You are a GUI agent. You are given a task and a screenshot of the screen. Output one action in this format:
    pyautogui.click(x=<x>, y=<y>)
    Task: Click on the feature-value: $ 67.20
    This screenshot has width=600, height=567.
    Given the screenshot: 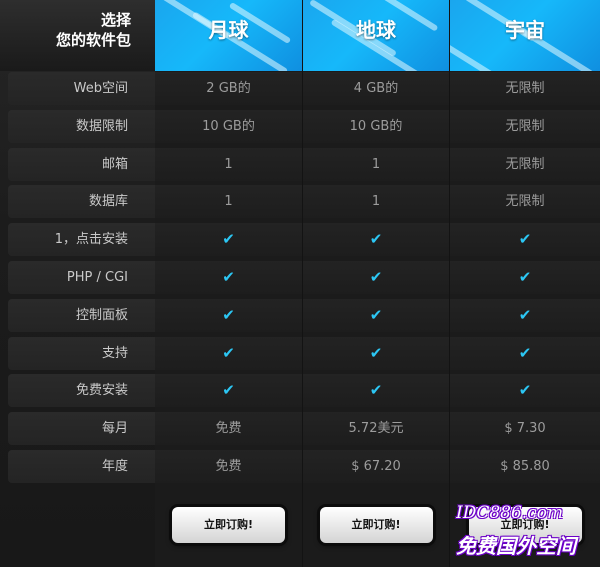 What is the action you would take?
    pyautogui.click(x=376, y=466)
    